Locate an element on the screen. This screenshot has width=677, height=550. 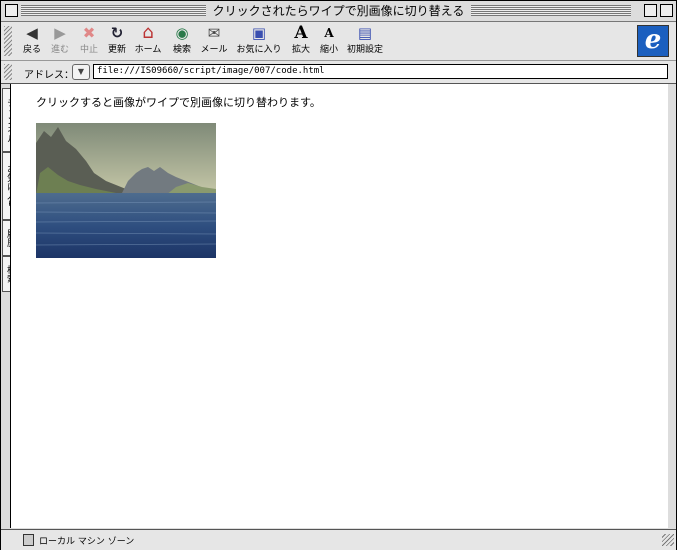
enlarge-font-button: A 拡大 is located at coordinates (301, 39).